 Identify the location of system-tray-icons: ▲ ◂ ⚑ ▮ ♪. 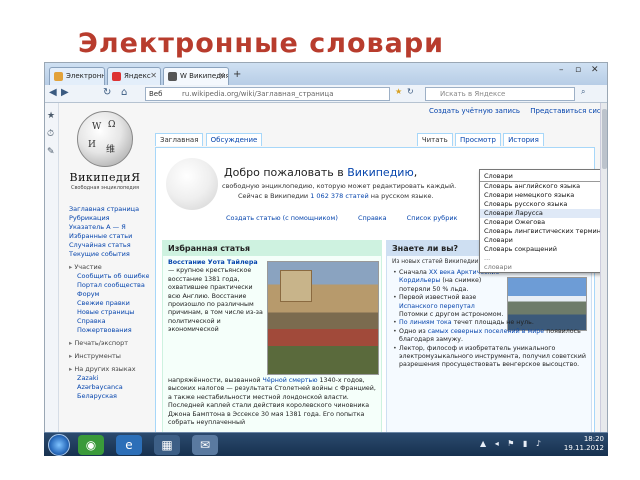
(512, 443).